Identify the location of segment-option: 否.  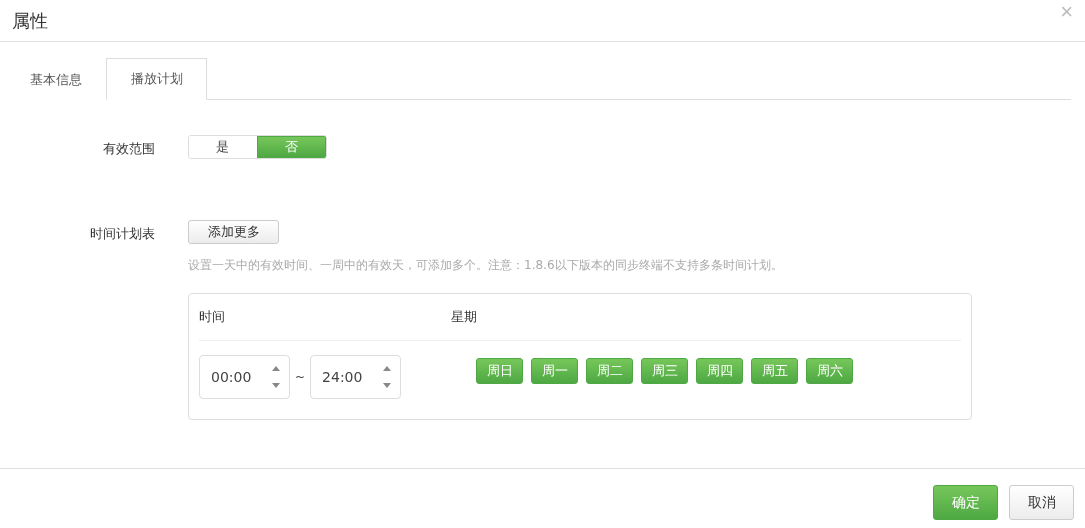
(291, 147).